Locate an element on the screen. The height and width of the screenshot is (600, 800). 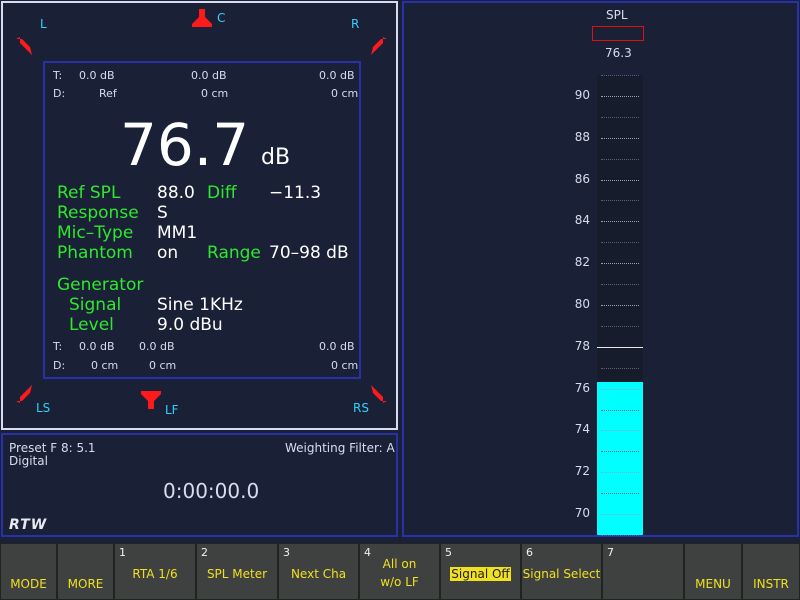
rta-label: RTA 1/6 is located at coordinates (155, 574).